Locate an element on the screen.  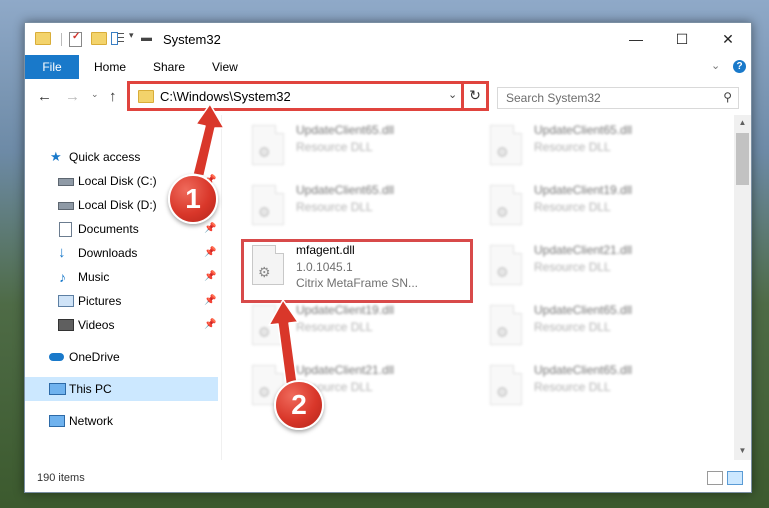
step-2-badge: 2 is located at coordinates (299, 405).